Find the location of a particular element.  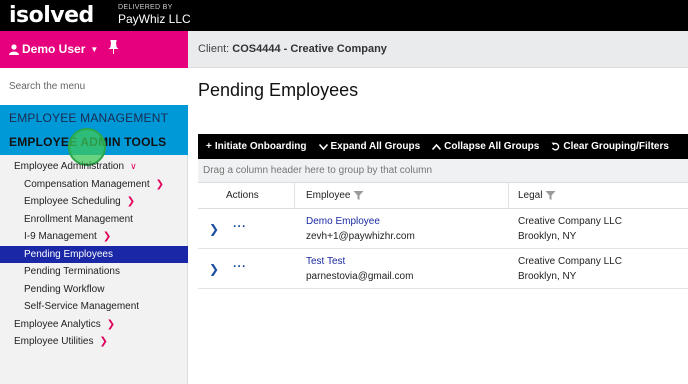

employee-email: zevh+1@paywhizhr.com is located at coordinates (360, 236).